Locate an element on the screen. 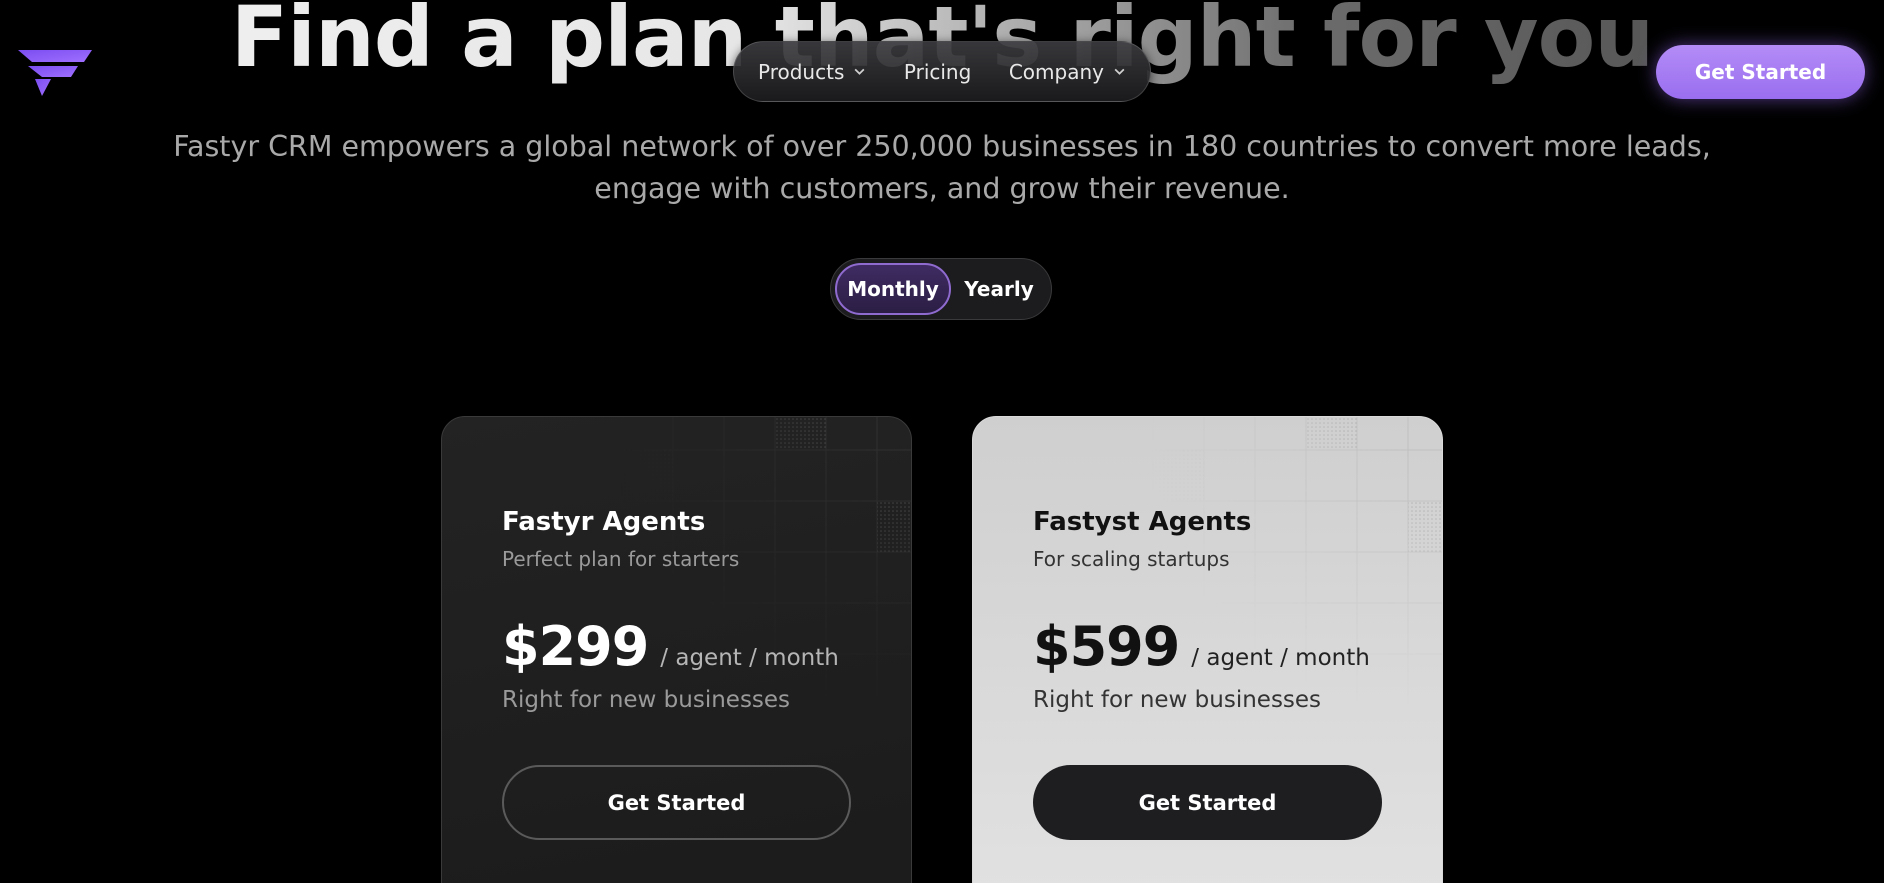  nav-company: Company is located at coordinates (1067, 72).